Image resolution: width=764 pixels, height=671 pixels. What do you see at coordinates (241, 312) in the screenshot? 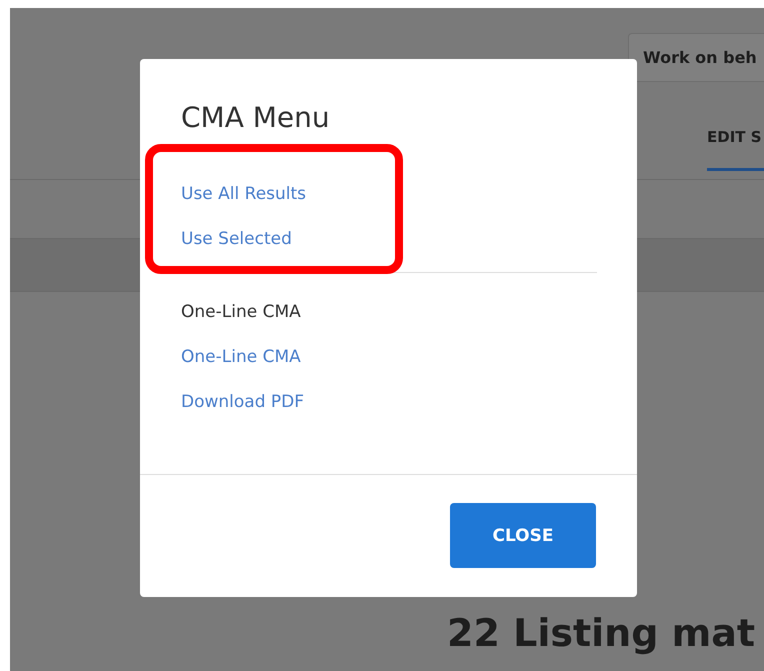
I see `section-heading: One-Line CMA` at bounding box center [241, 312].